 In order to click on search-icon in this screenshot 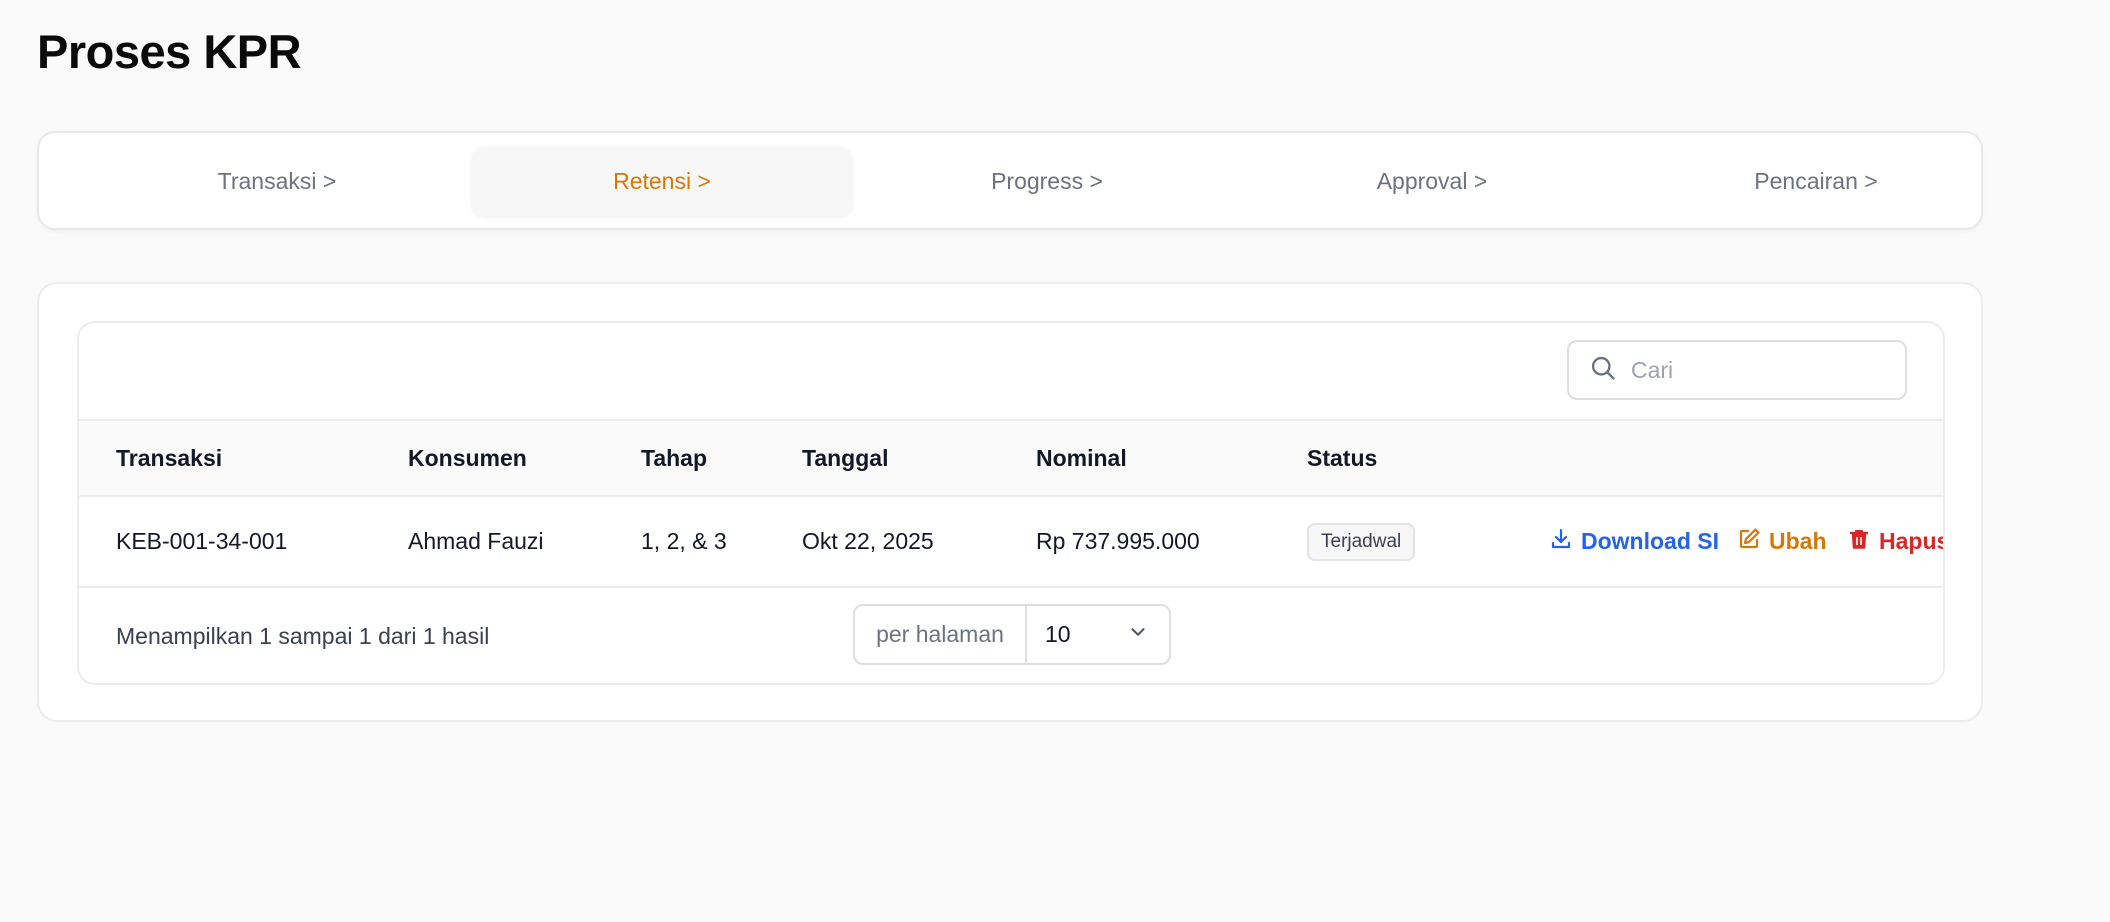, I will do `click(1603, 370)`.